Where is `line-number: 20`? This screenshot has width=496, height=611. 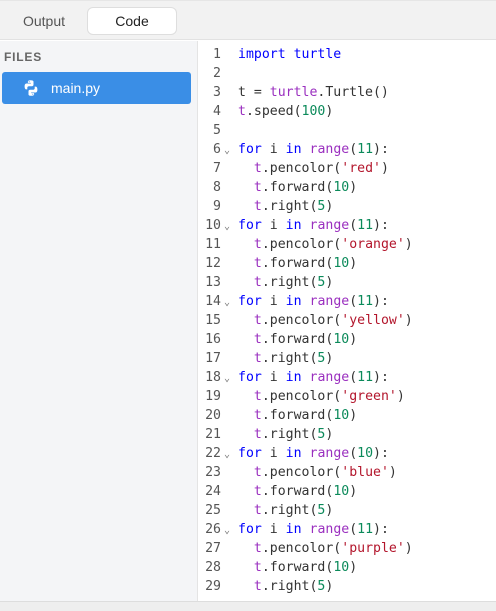
line-number: 20 is located at coordinates (213, 415).